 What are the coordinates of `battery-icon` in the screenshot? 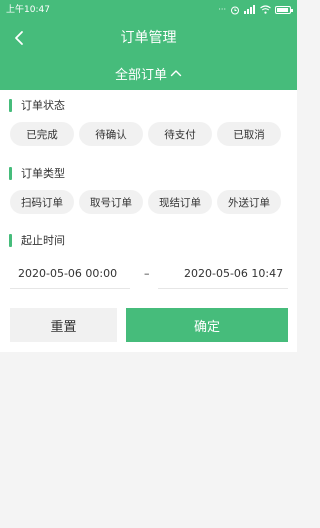 It's located at (284, 9).